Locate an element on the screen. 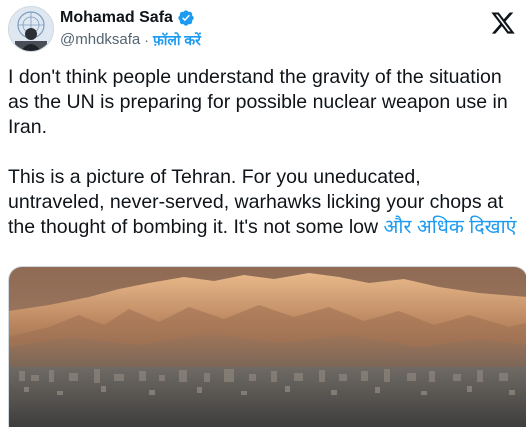  user-info: Mohamad Safa @mhdksafa · फ़ॉलो करें is located at coordinates (130, 29).